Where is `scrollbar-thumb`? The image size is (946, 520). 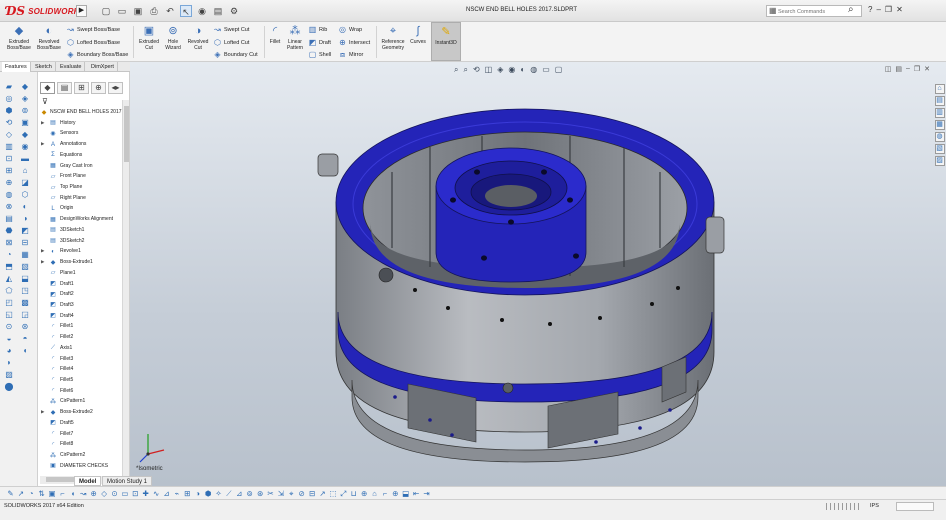 scrollbar-thumb is located at coordinates (126, 134).